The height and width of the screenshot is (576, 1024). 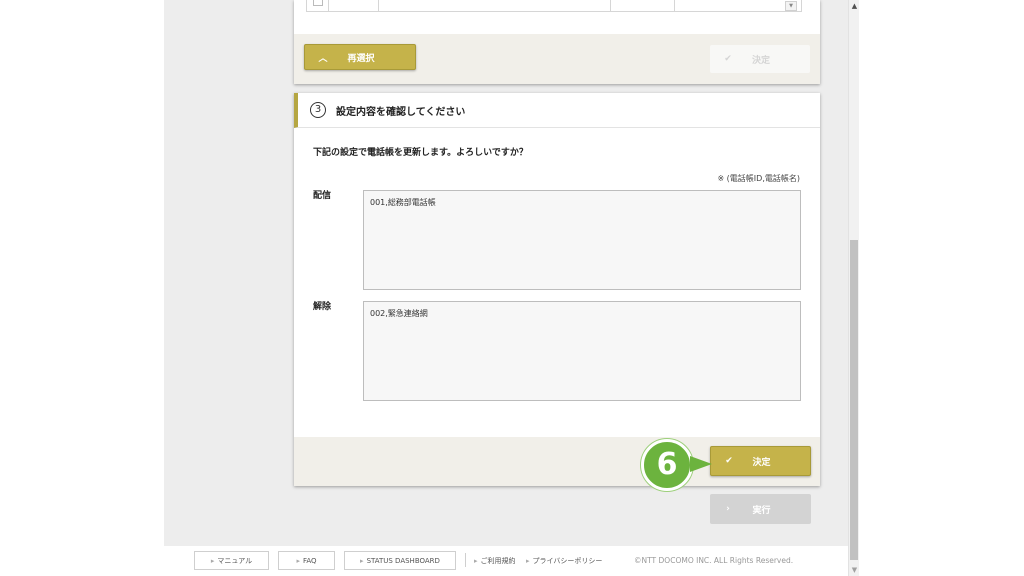 What do you see at coordinates (557, 59) in the screenshot?
I see `selection-card-footer: ︿ 再選択 ✔ 決定` at bounding box center [557, 59].